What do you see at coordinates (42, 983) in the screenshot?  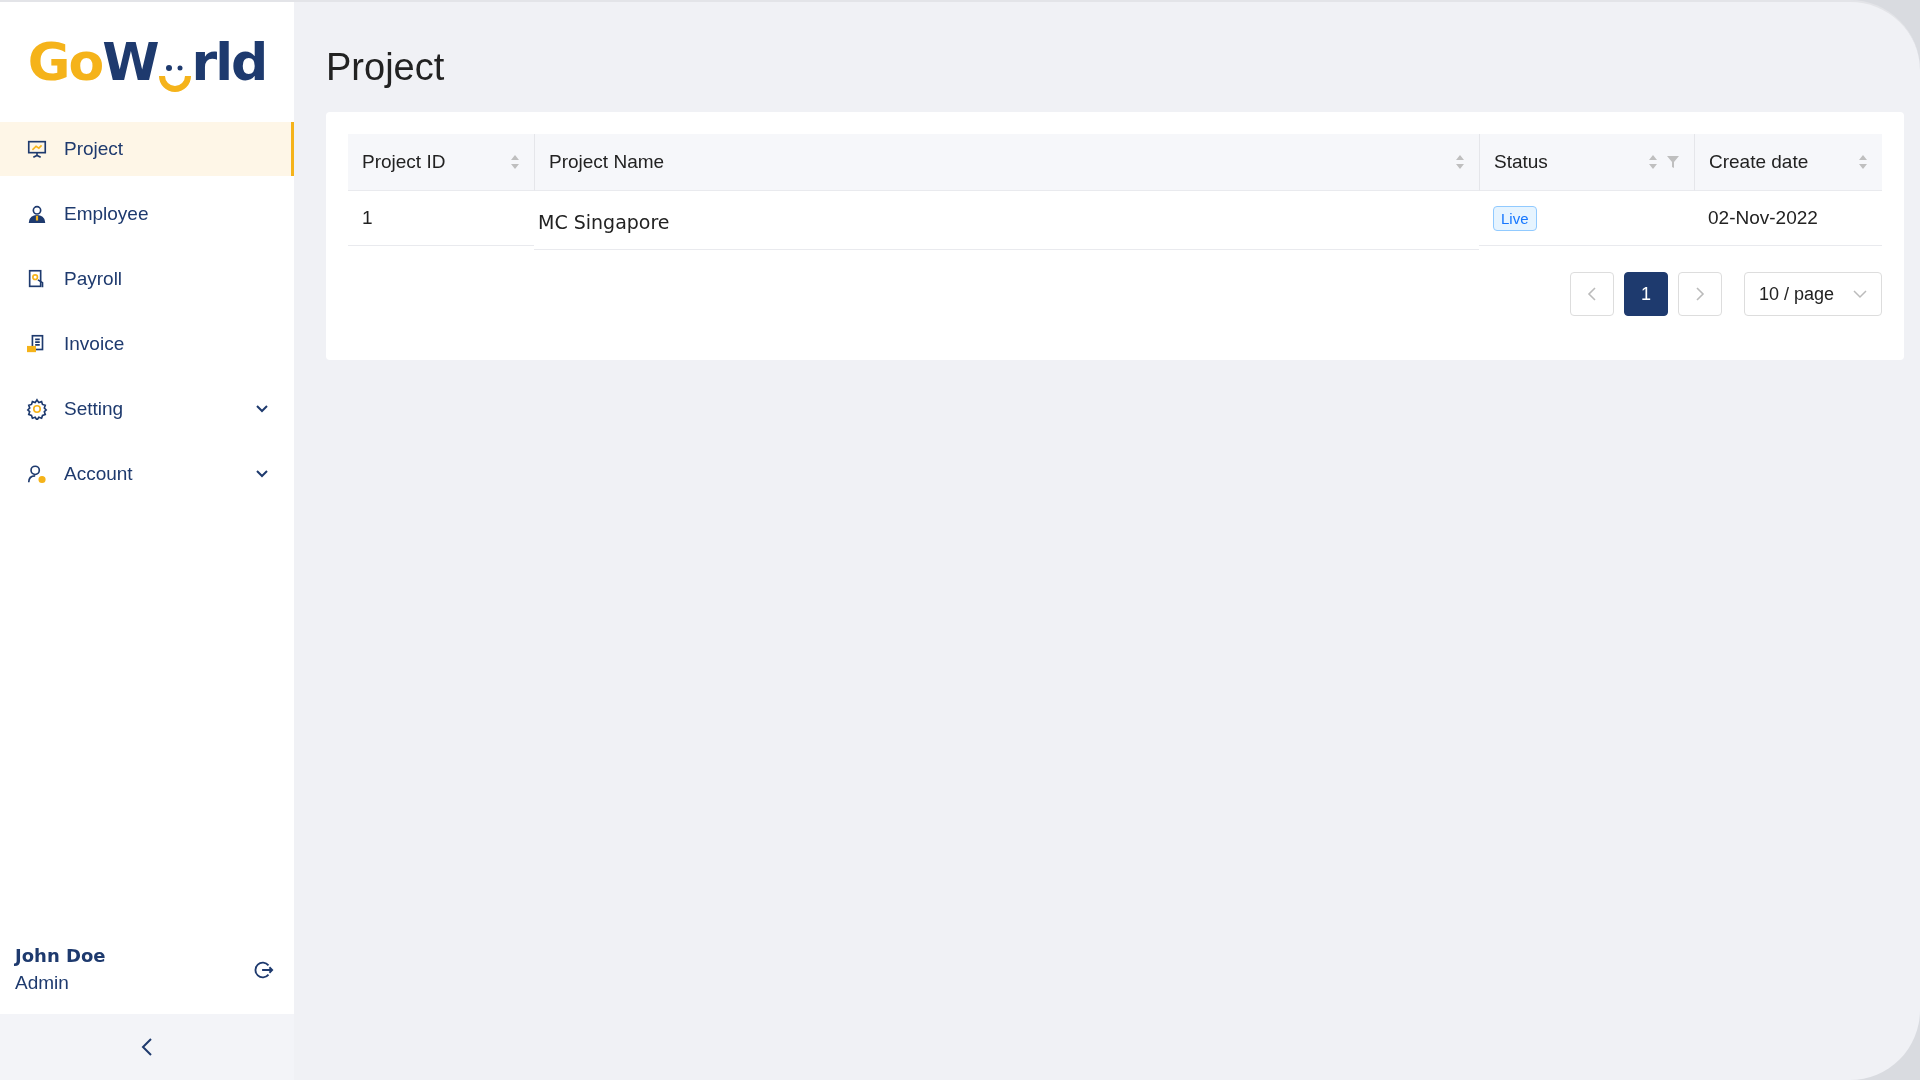 I see `user-role: Admin` at bounding box center [42, 983].